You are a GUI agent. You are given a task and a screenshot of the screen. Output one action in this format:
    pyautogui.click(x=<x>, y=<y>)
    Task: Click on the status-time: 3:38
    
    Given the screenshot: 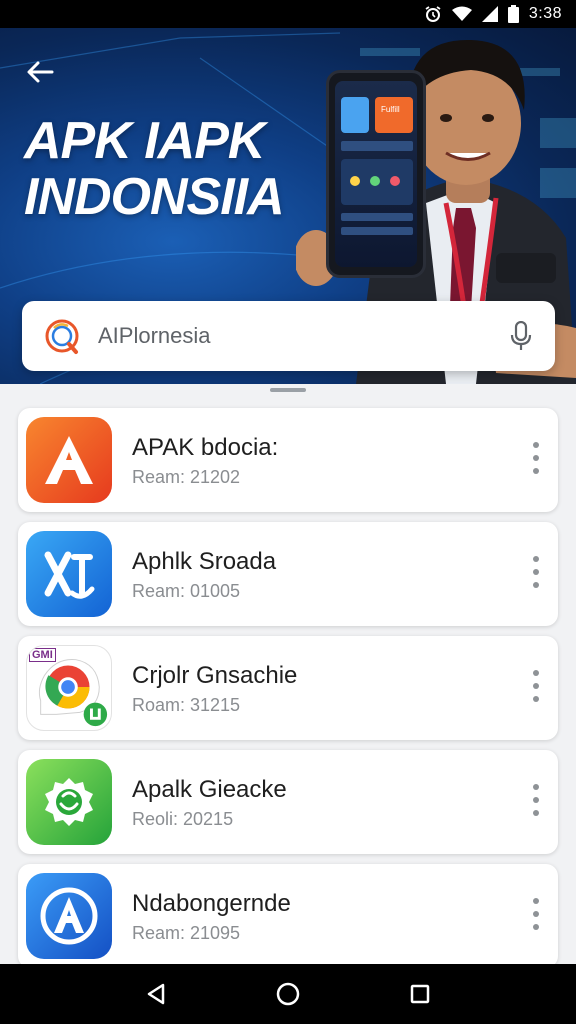 What is the action you would take?
    pyautogui.click(x=545, y=13)
    